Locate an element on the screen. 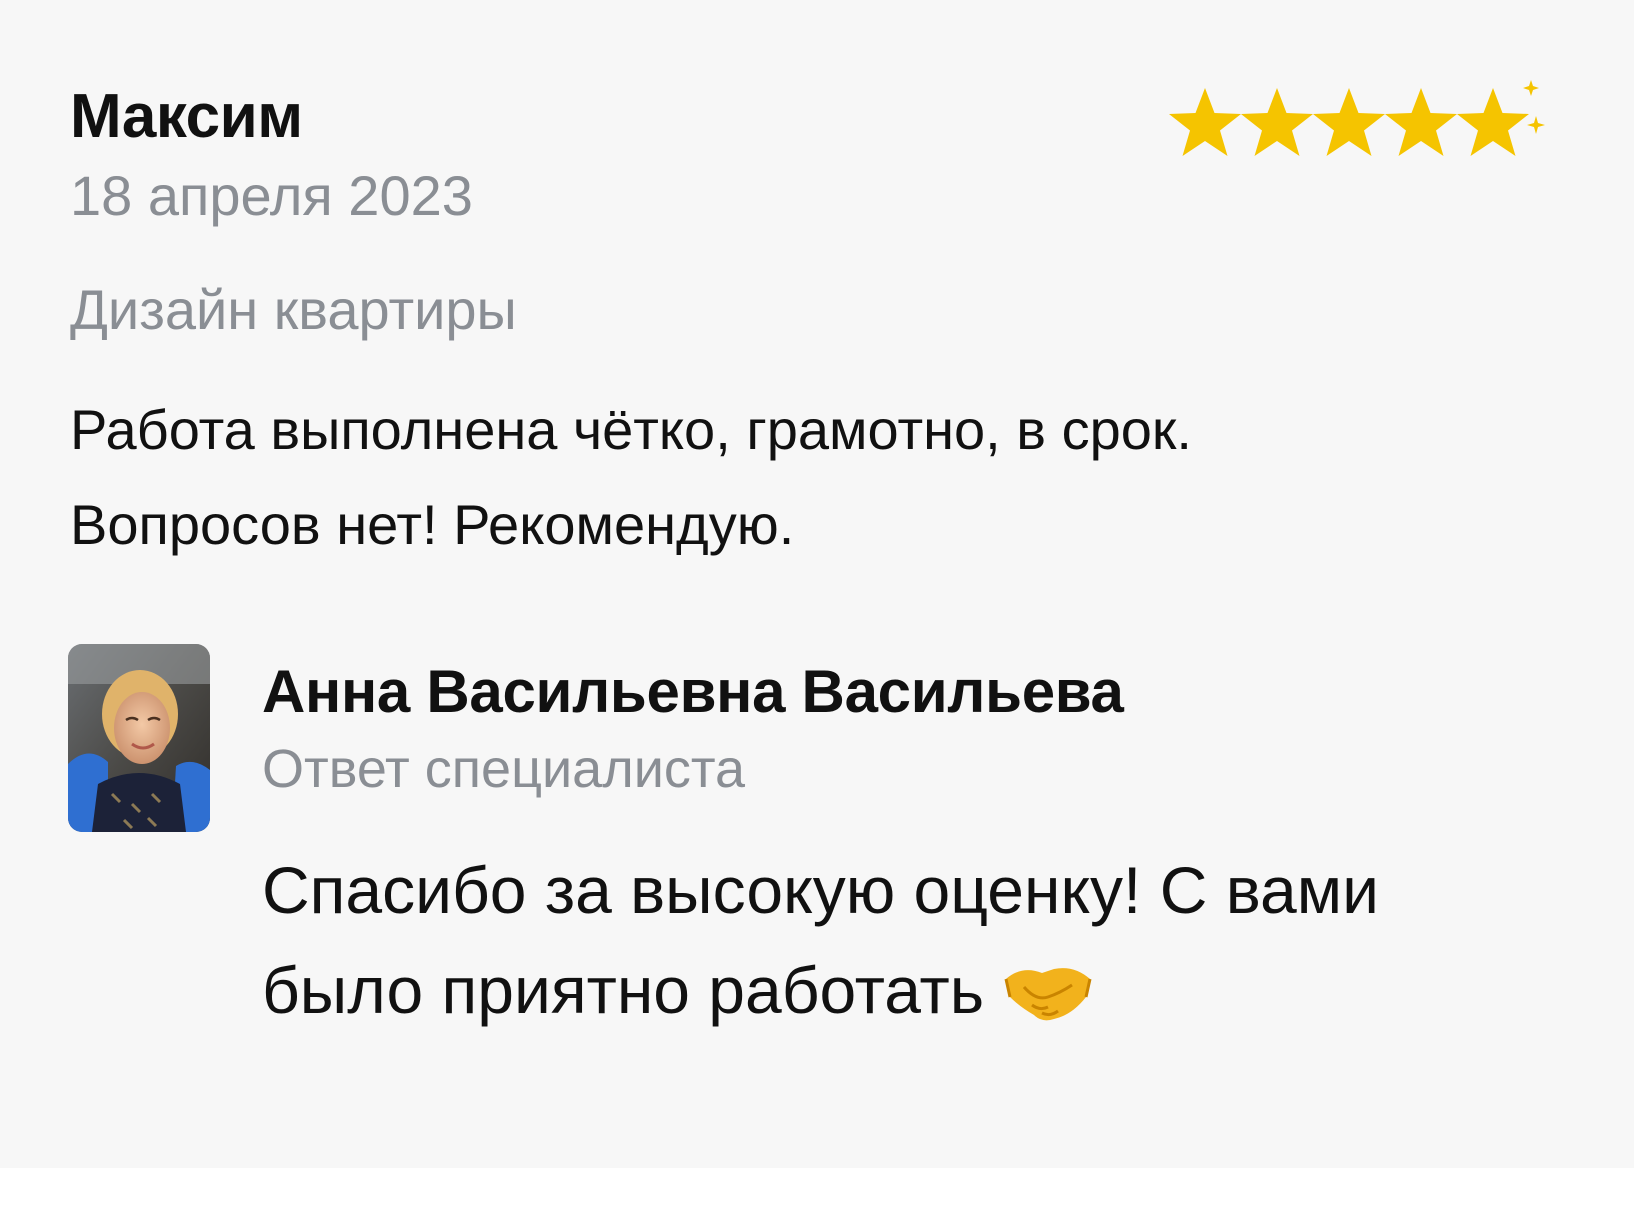 The height and width of the screenshot is (1228, 1634). avatar is located at coordinates (139, 738).